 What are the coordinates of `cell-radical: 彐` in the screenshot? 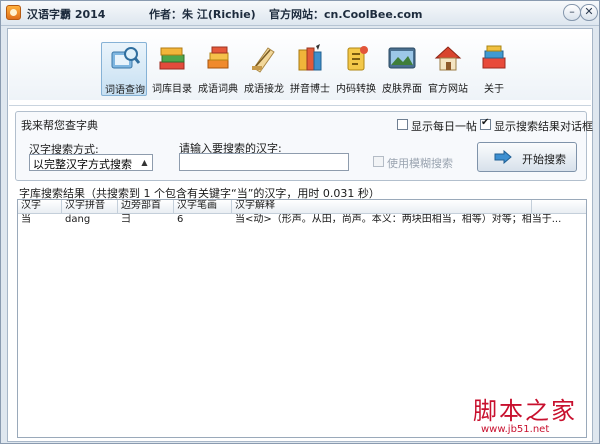 It's located at (126, 219).